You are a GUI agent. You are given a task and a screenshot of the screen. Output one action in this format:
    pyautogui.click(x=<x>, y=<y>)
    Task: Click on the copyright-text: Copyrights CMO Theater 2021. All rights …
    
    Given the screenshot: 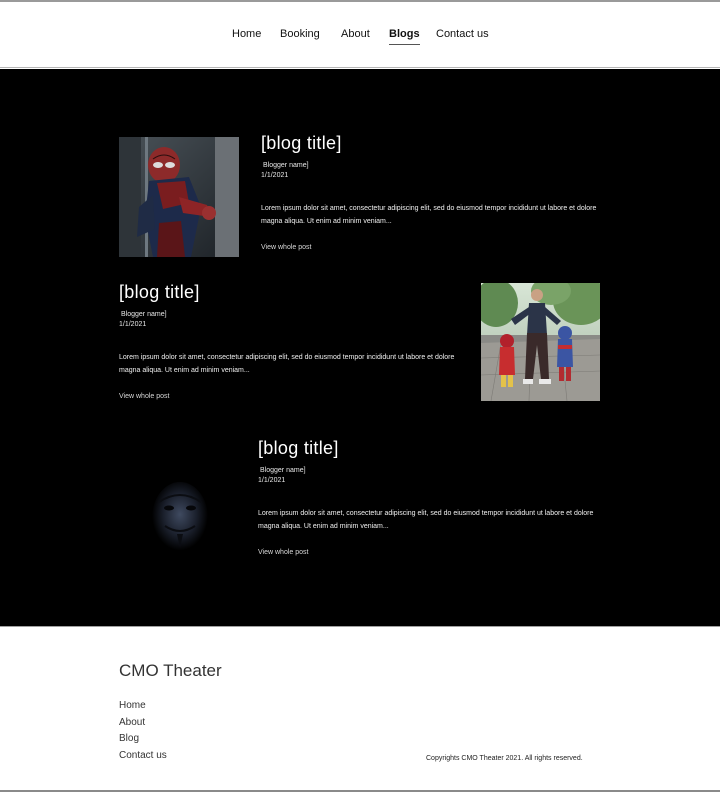 What is the action you would take?
    pyautogui.click(x=504, y=758)
    